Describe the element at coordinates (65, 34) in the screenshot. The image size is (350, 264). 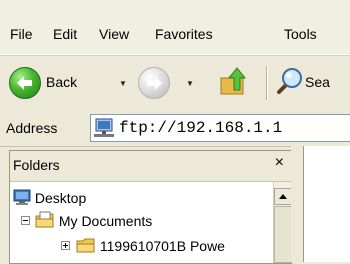
I see `menu-edit: Edit` at that location.